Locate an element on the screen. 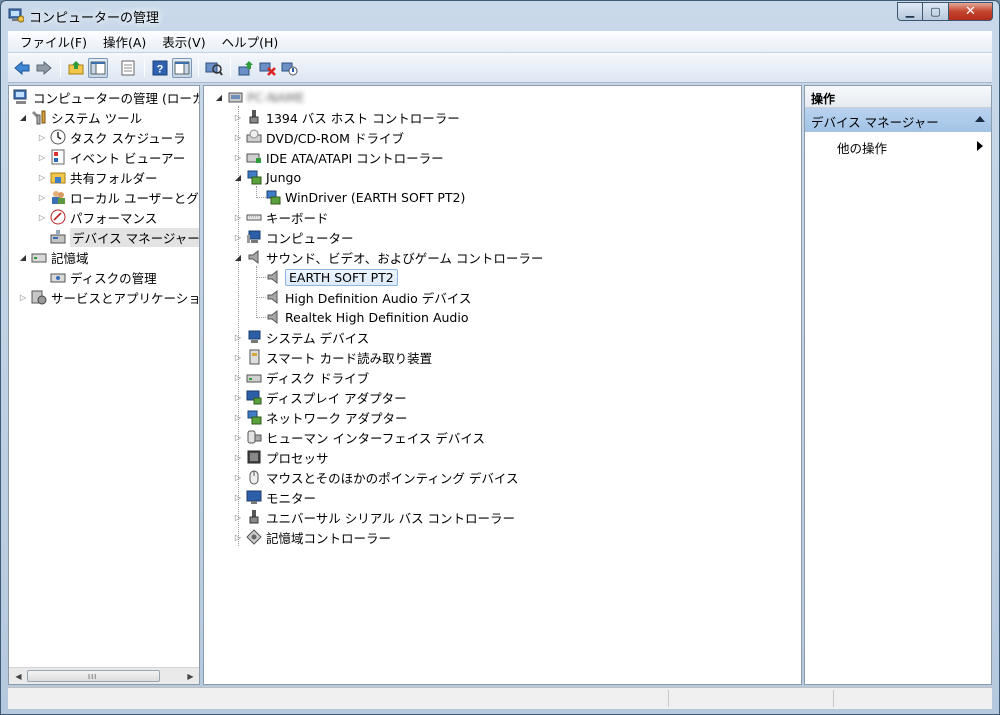  back-button is located at coordinates (22, 68).